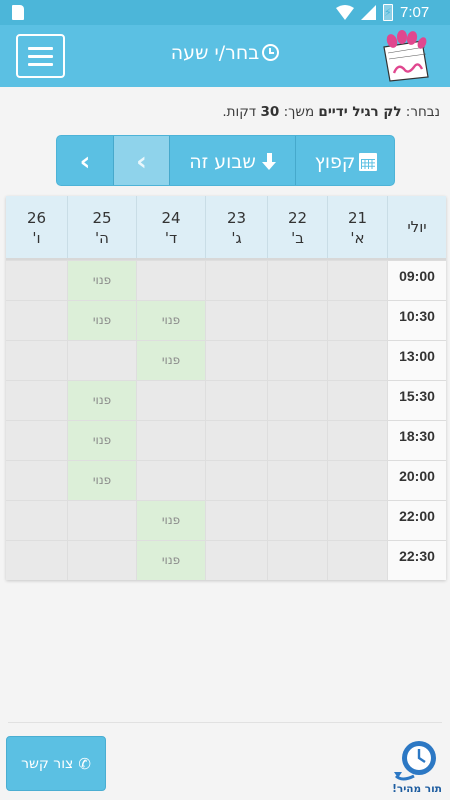  Describe the element at coordinates (171, 218) in the screenshot. I see `day-number: 24` at that location.